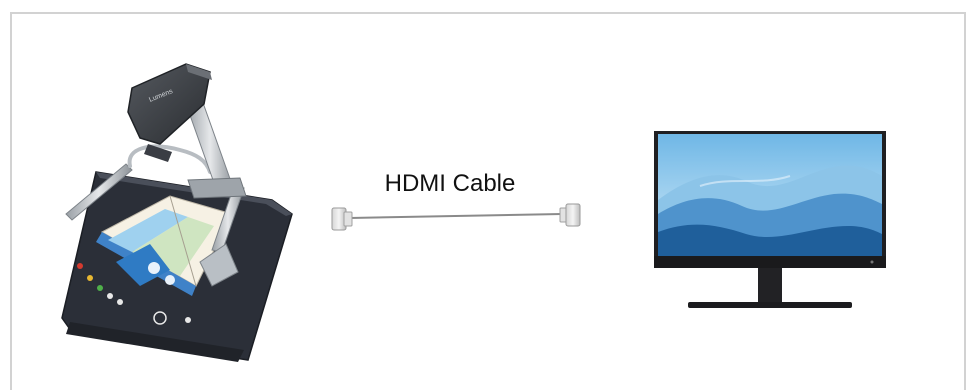 The height and width of the screenshot is (390, 968). What do you see at coordinates (570, 215) in the screenshot?
I see `hdmi-connector-right-icon` at bounding box center [570, 215].